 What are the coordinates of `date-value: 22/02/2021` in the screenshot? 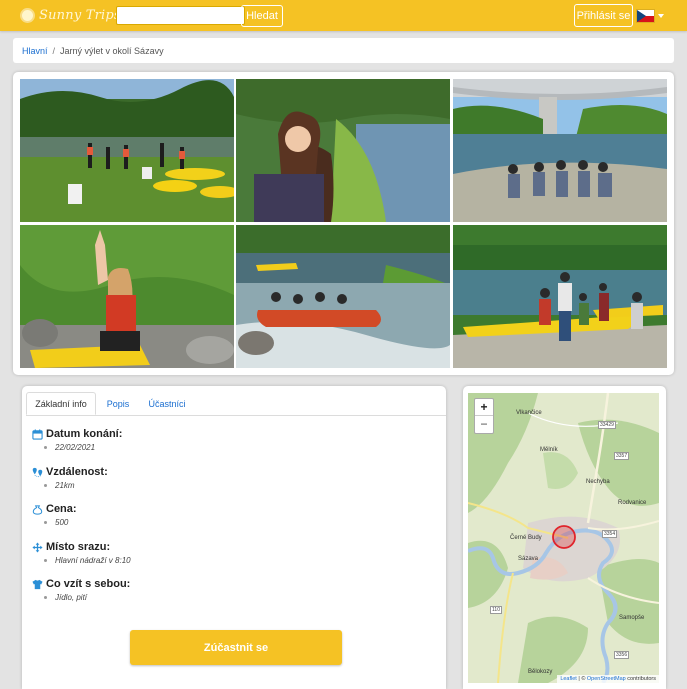 It's located at (75, 447).